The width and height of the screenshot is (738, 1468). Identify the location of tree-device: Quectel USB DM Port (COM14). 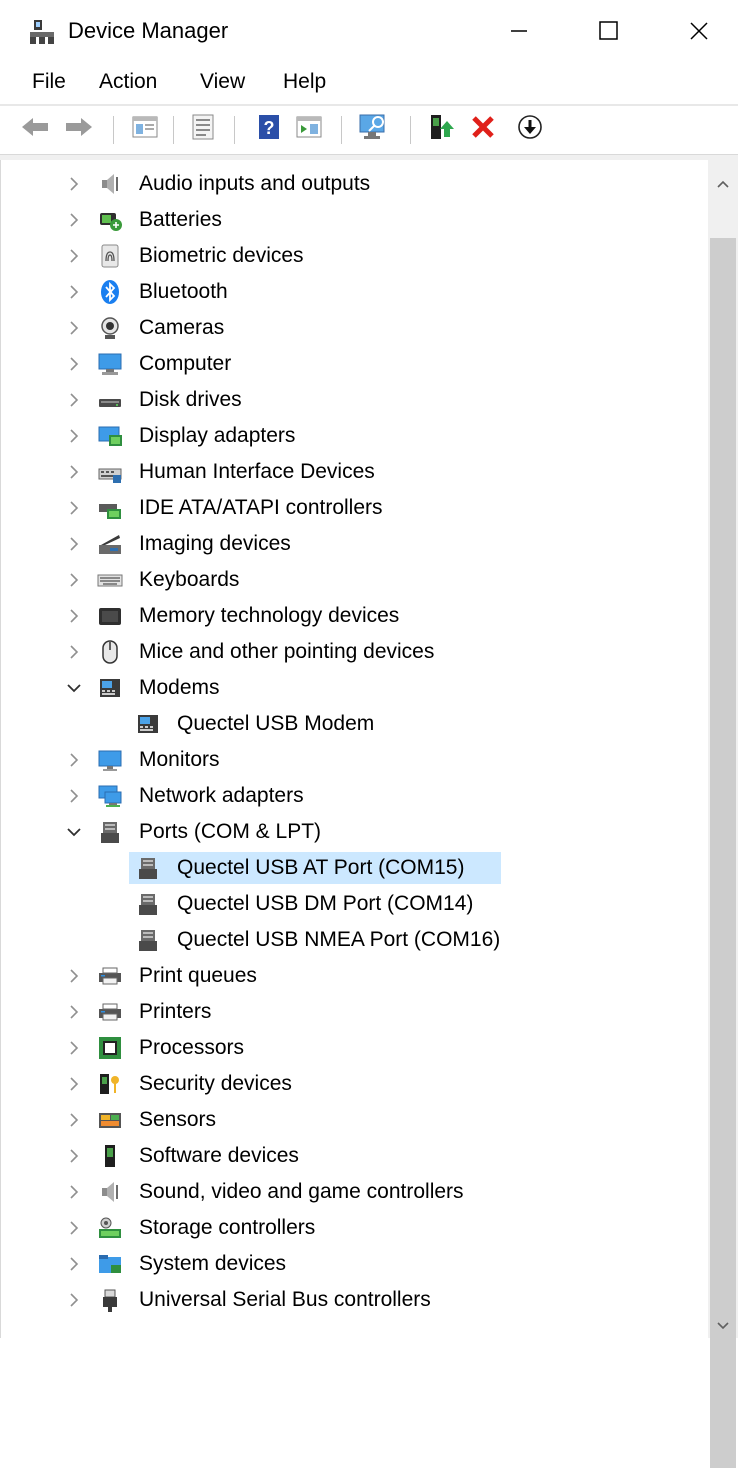
(355, 904).